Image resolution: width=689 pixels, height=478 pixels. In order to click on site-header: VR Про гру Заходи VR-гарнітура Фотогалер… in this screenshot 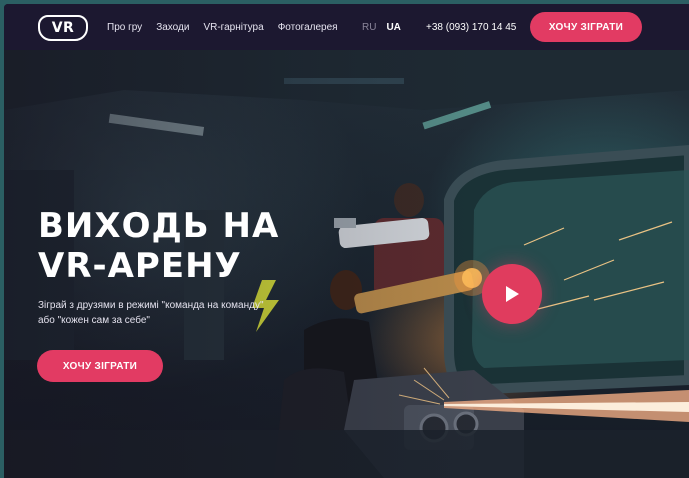, I will do `click(346, 27)`.